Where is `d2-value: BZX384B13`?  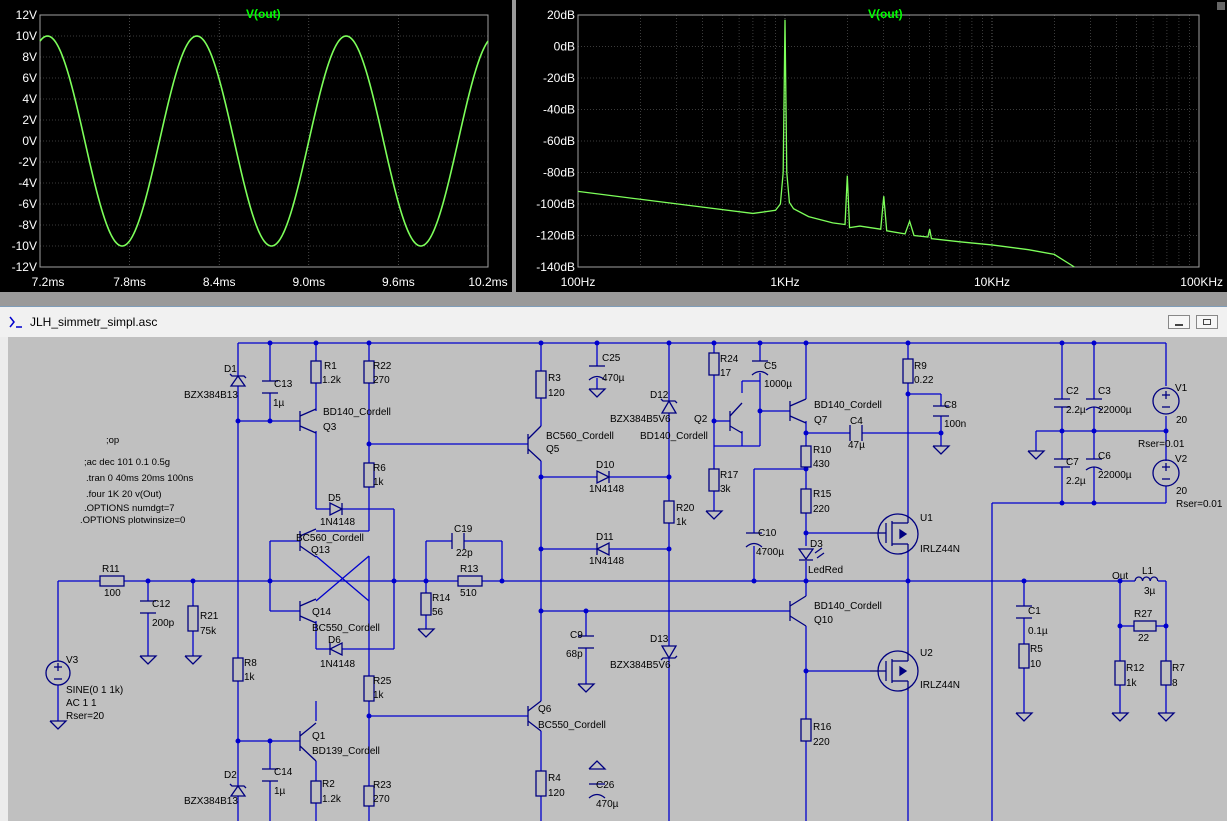
d2-value: BZX384B13 is located at coordinates (211, 801).